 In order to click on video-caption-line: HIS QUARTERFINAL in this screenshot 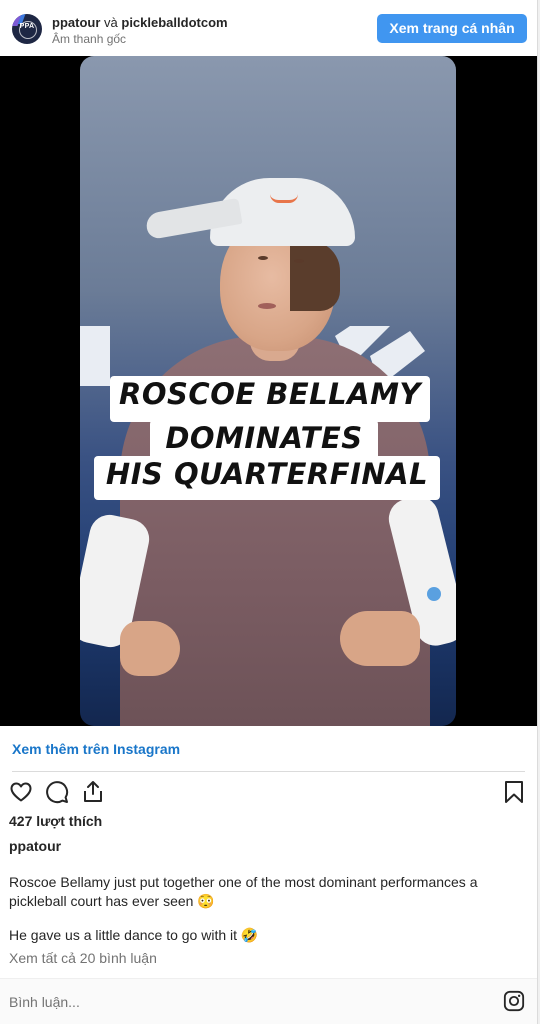, I will do `click(267, 478)`.